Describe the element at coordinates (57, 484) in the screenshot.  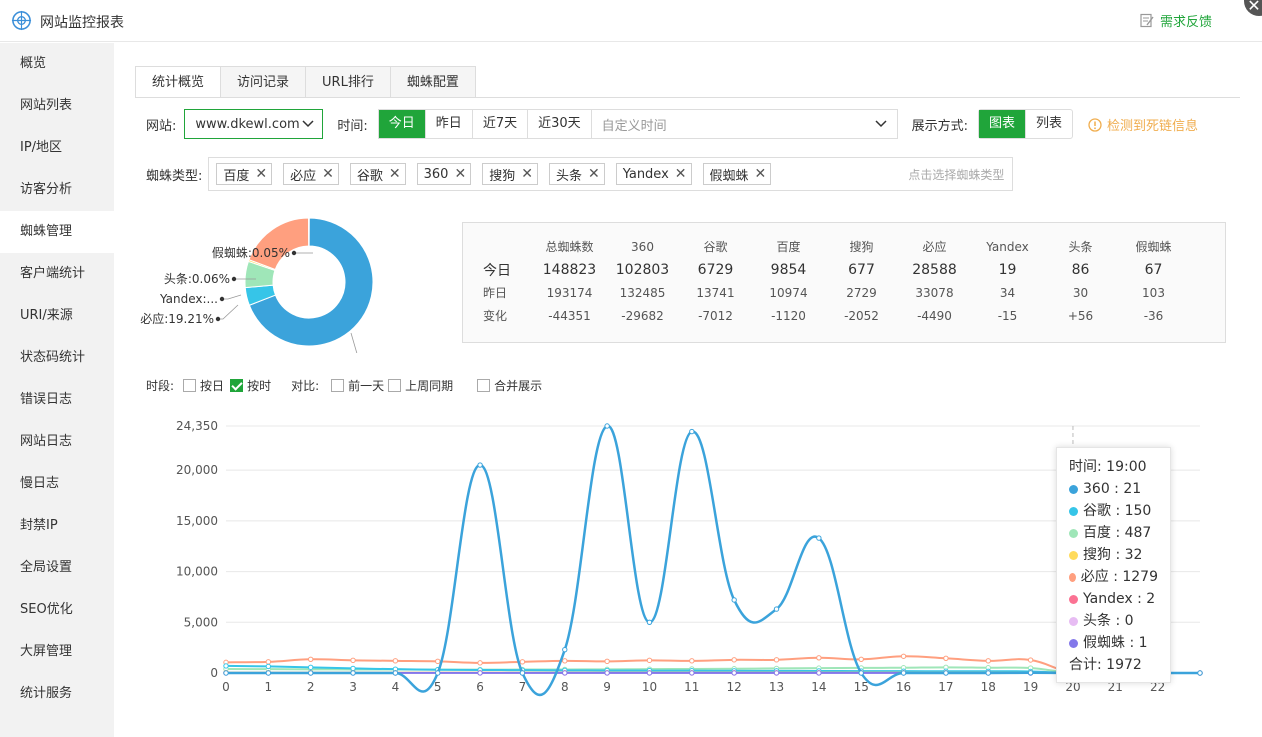
I see `sidebar-item: 慢日志` at that location.